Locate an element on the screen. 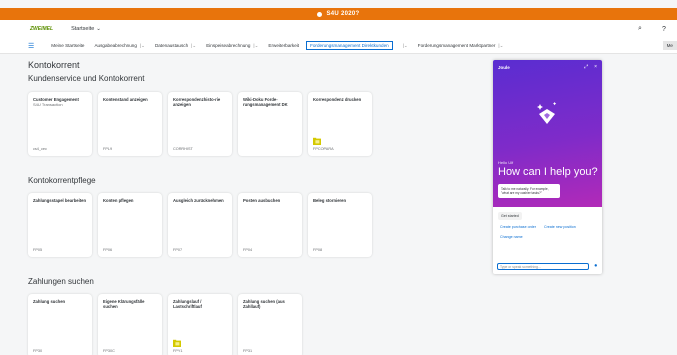  tile-footer: FPY1 is located at coordinates (178, 351).